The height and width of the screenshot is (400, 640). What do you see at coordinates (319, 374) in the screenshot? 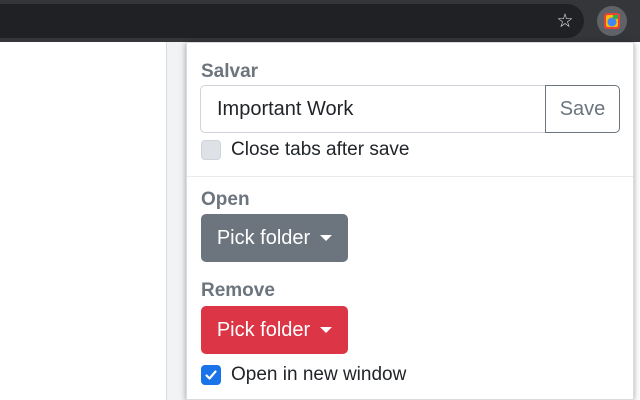
I see `new-window-label: Open in new window` at bounding box center [319, 374].